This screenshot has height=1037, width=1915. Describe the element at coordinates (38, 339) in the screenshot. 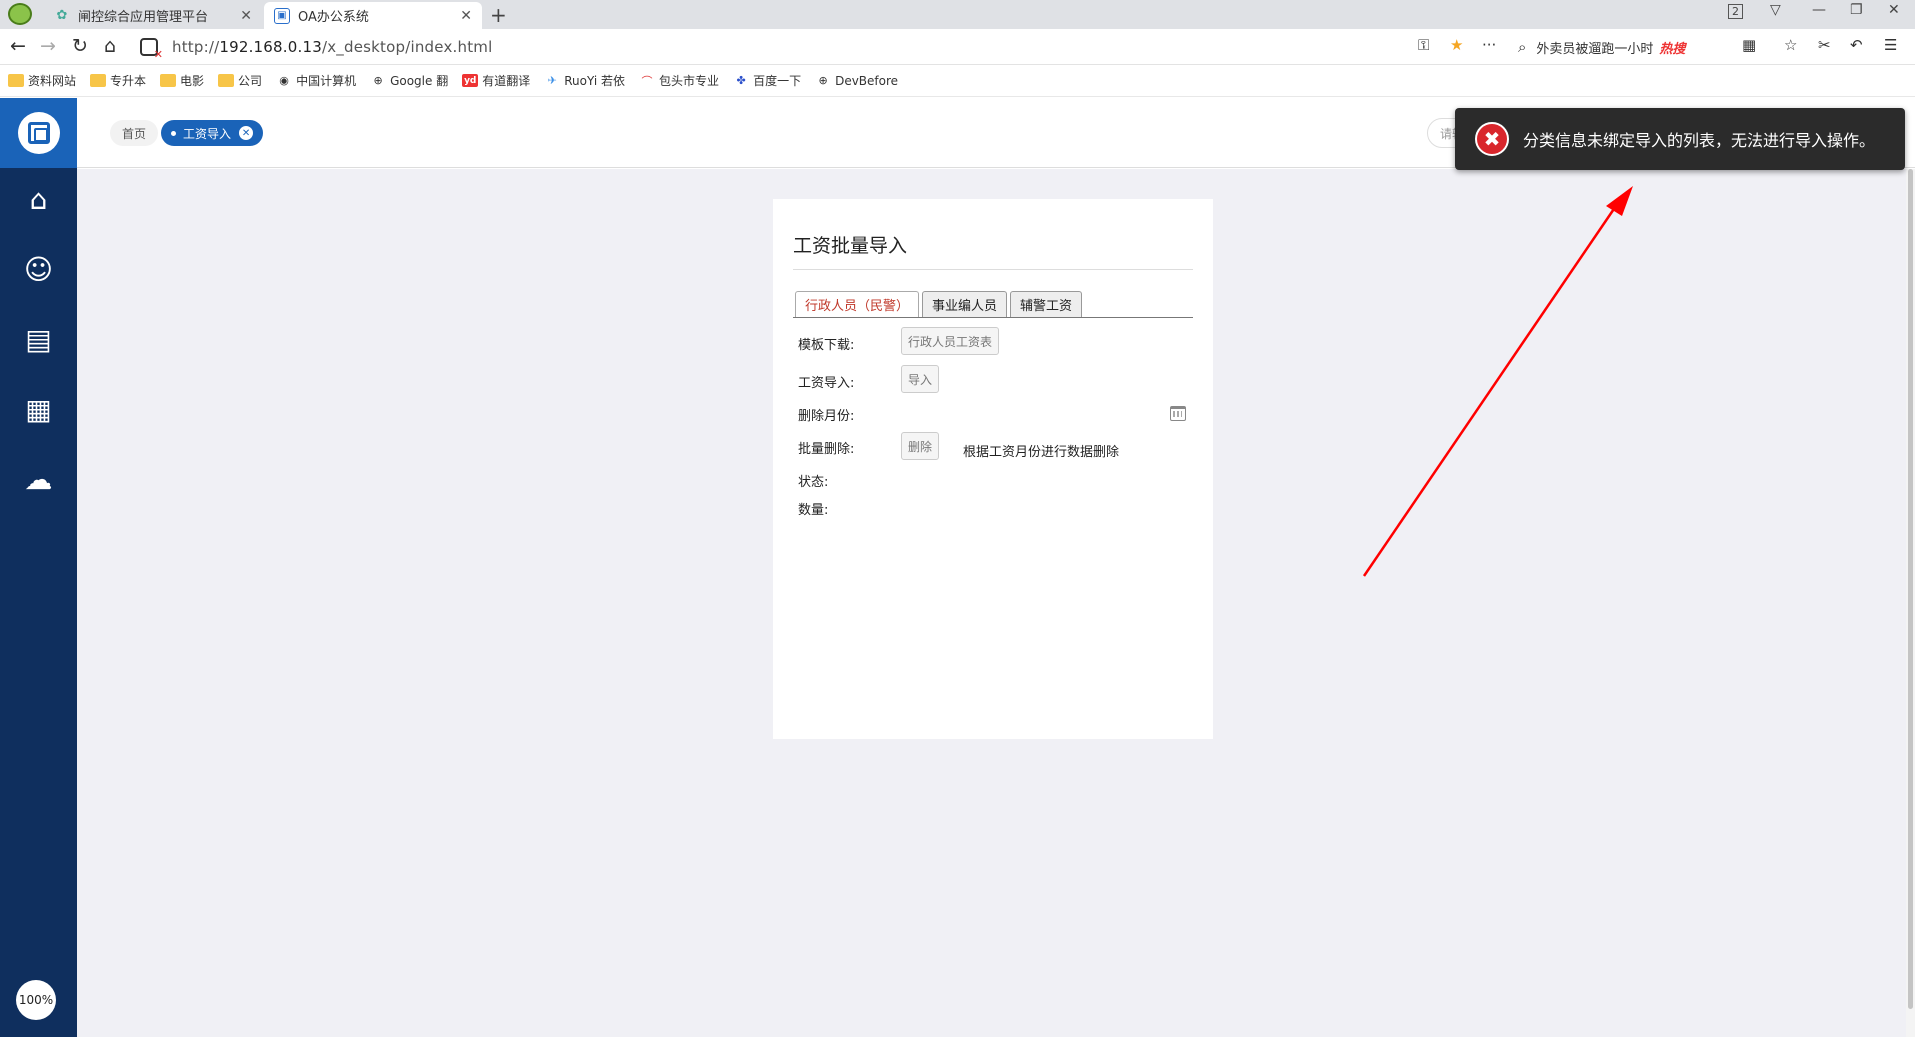

I see `news-nav-icon: ▤` at that location.